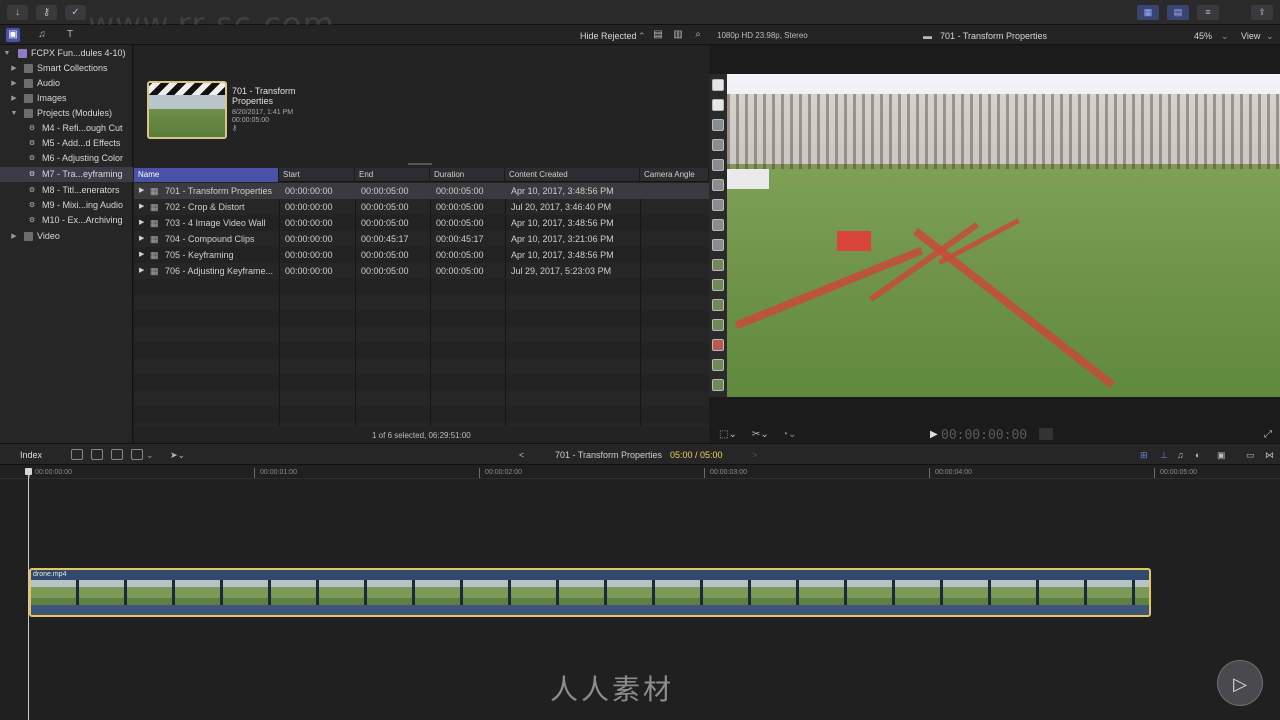  I want to click on view-menu: View, so click(1250, 36).